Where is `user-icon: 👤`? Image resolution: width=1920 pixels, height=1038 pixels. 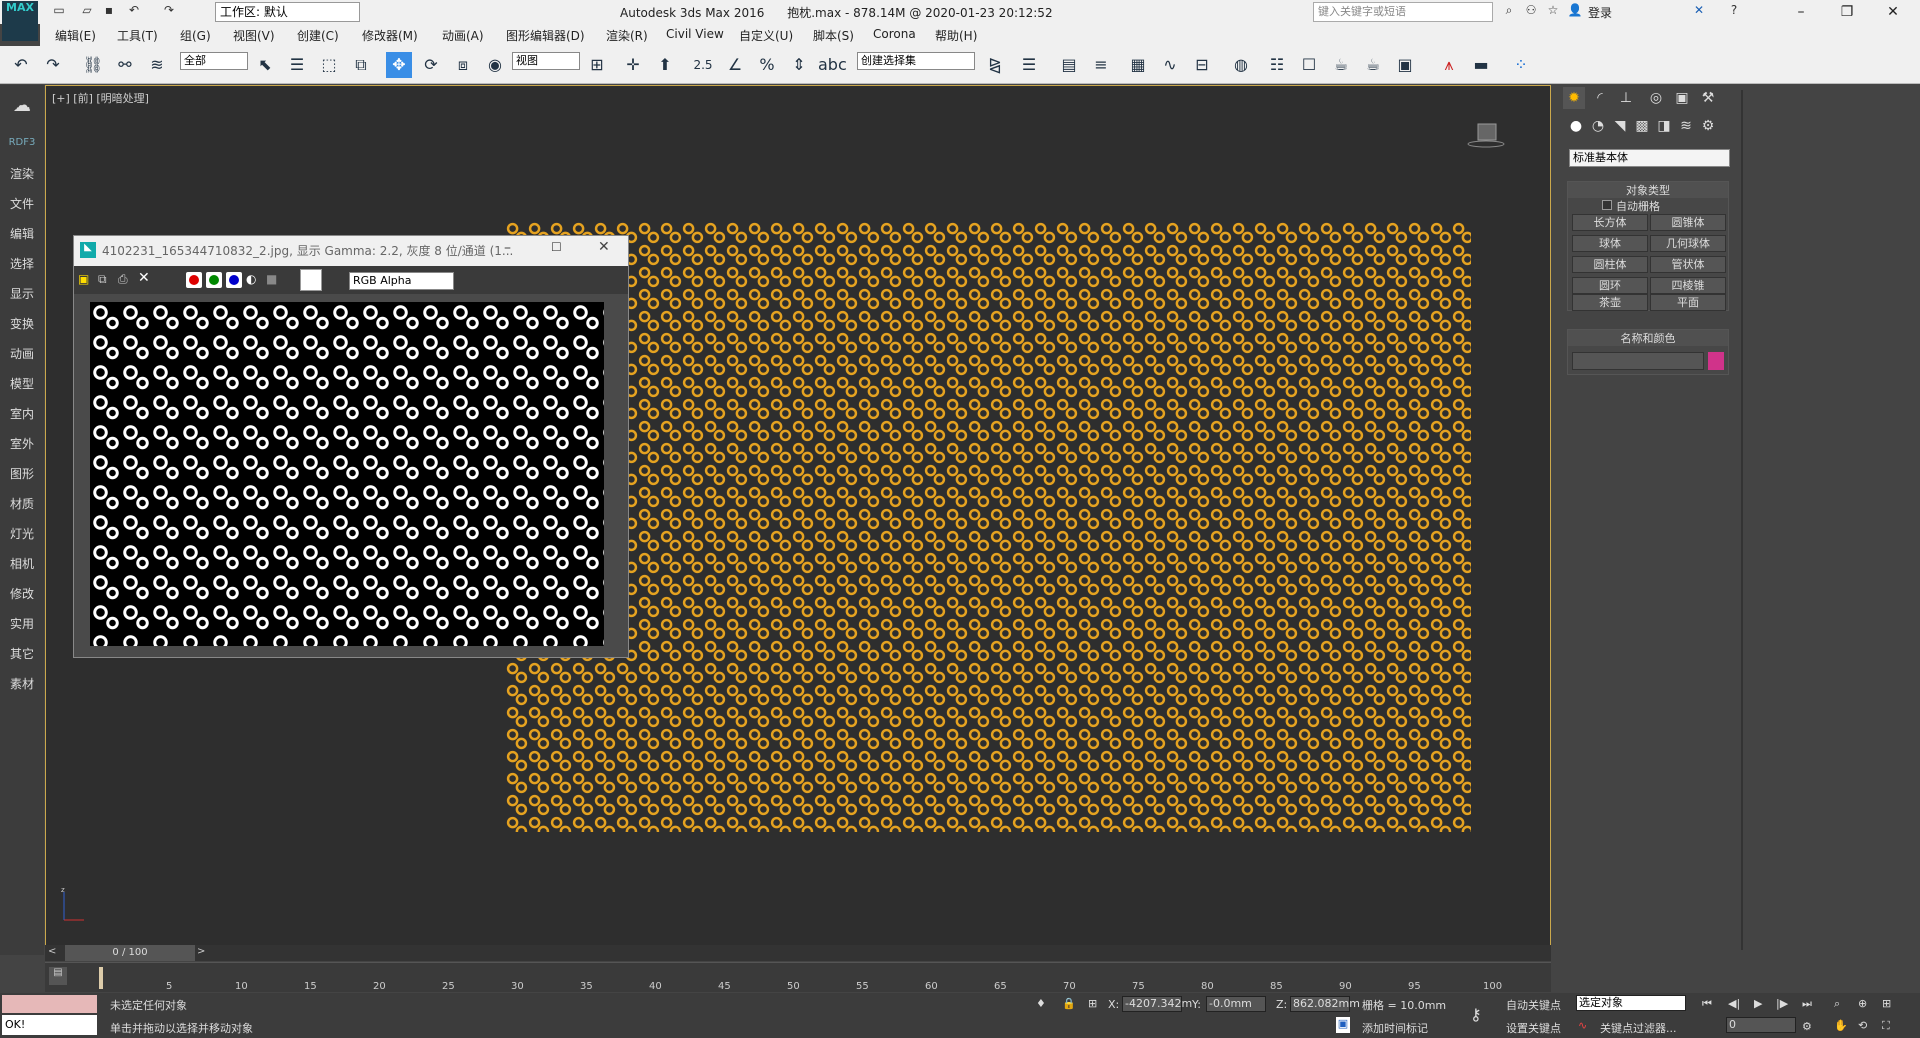
user-icon: 👤 is located at coordinates (1575, 12).